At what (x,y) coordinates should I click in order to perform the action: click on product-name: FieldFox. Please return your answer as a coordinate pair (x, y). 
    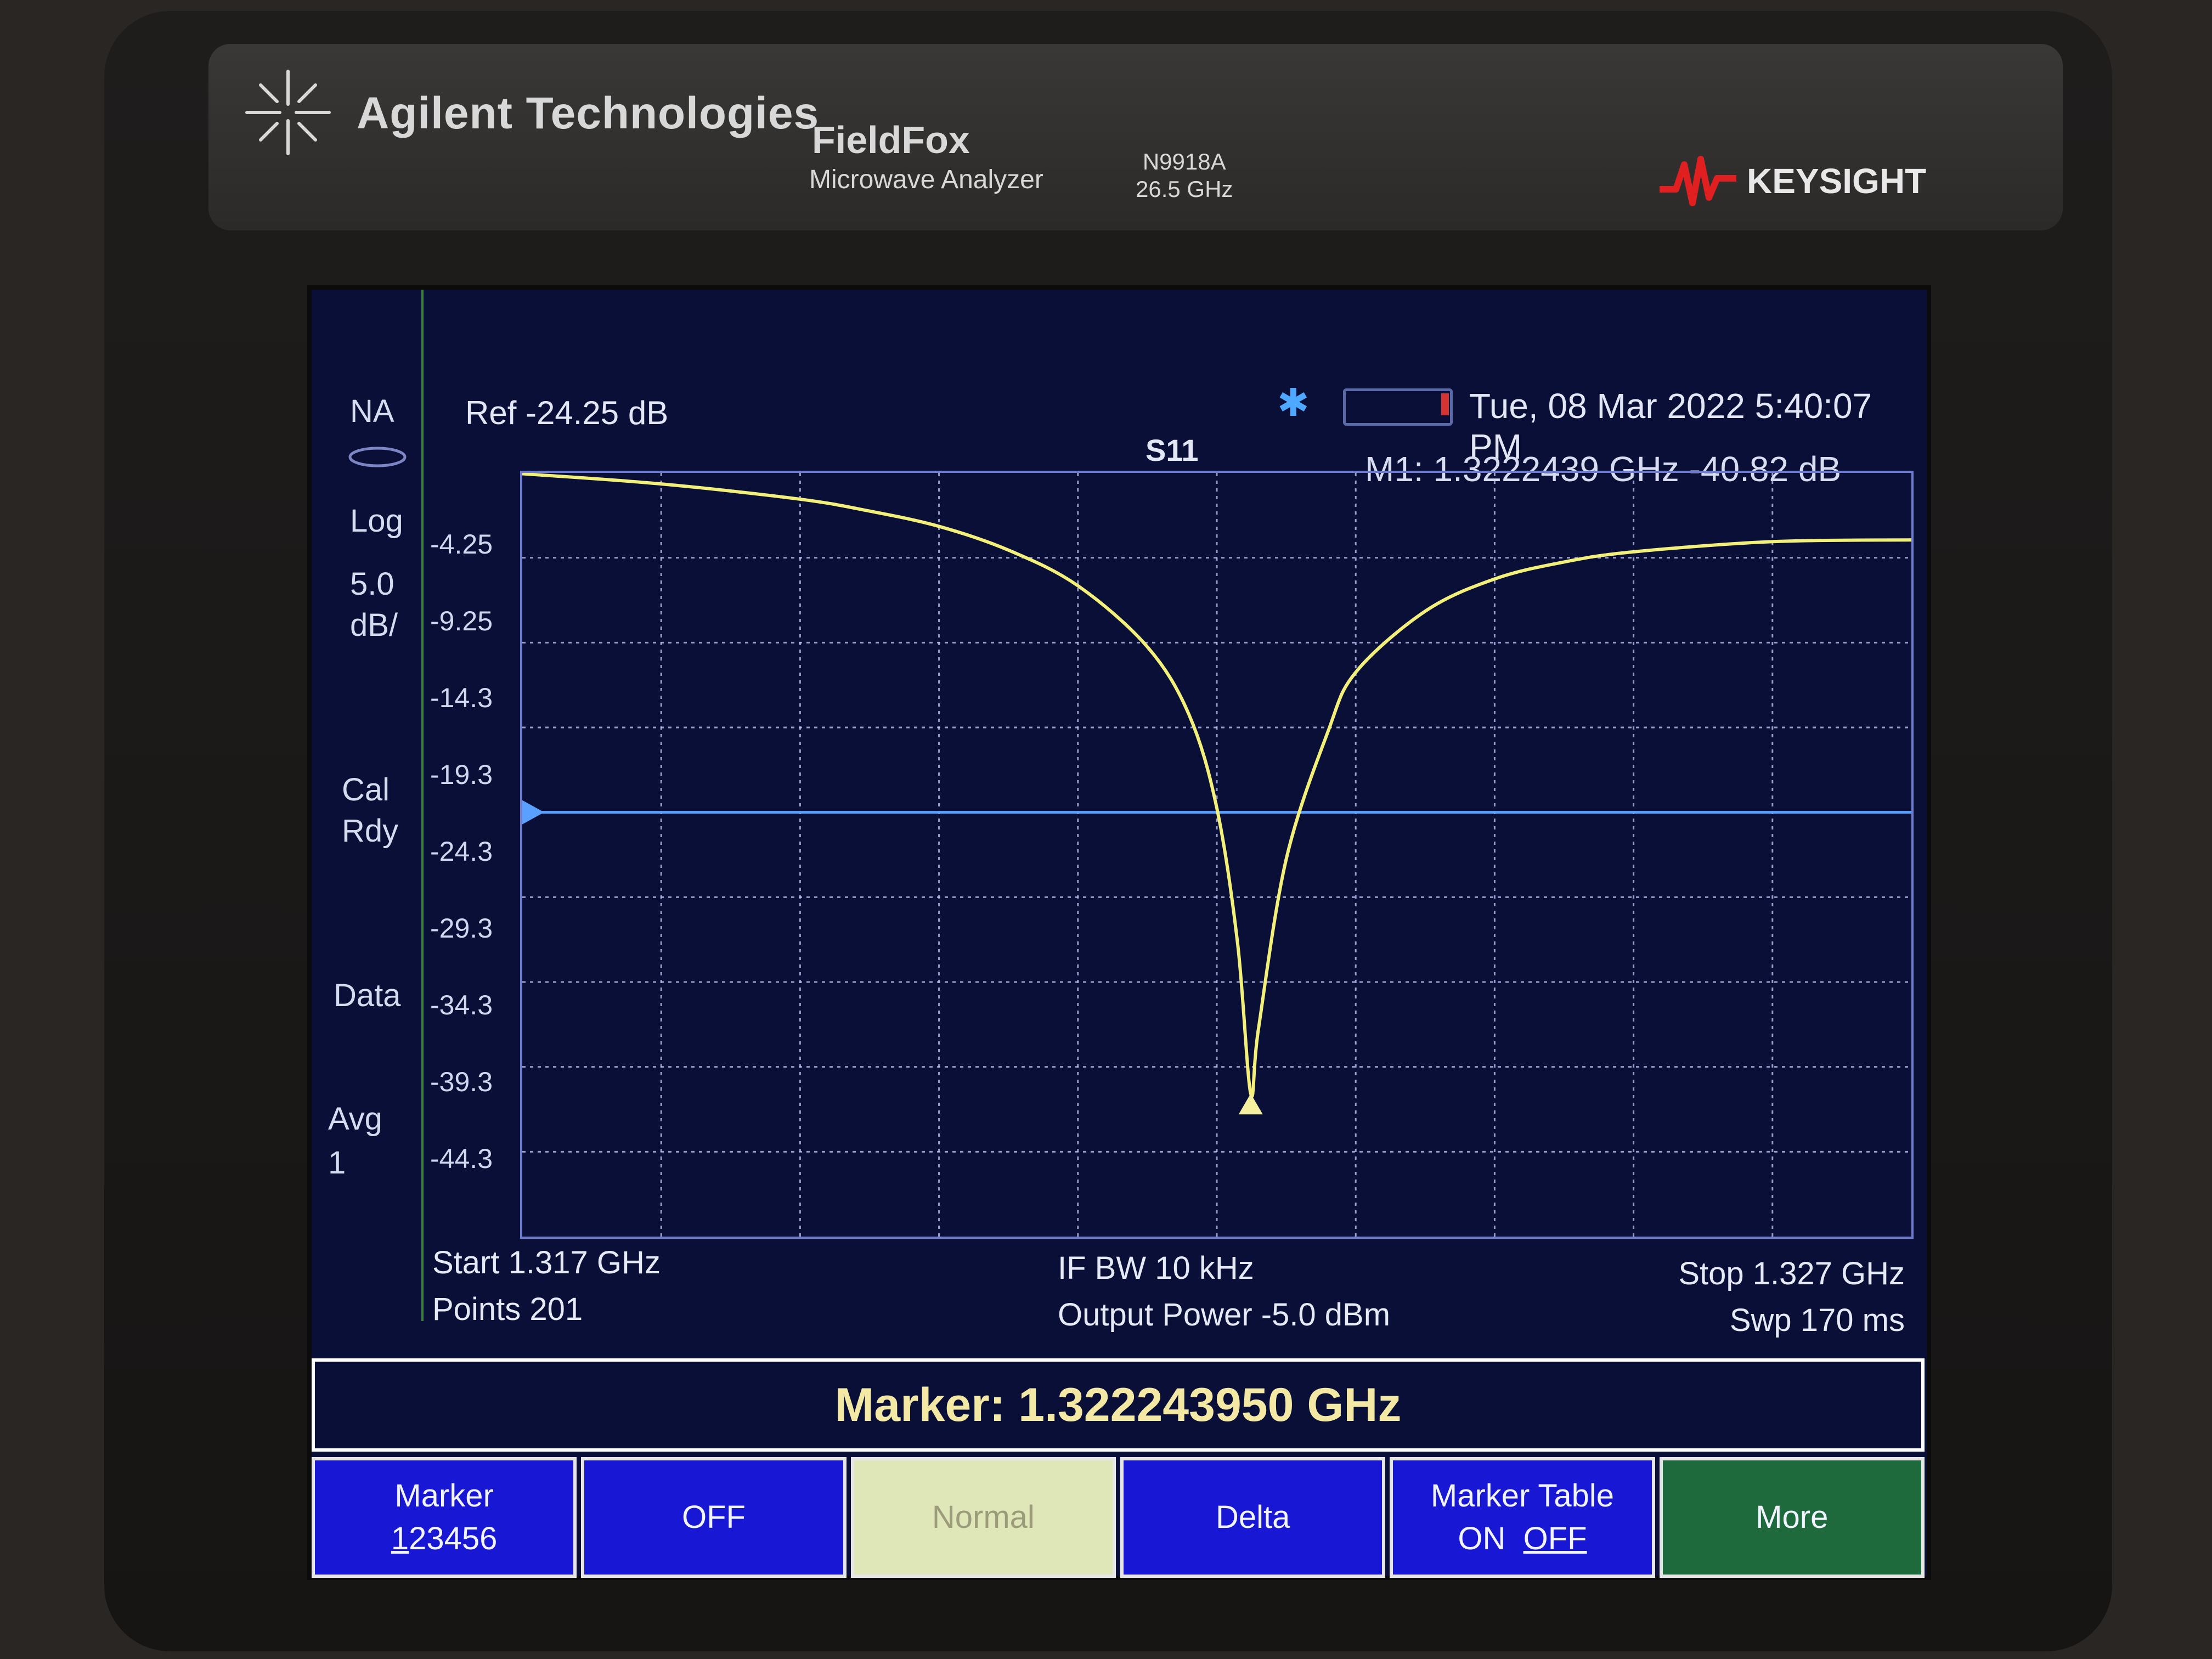
    Looking at the image, I should click on (891, 140).